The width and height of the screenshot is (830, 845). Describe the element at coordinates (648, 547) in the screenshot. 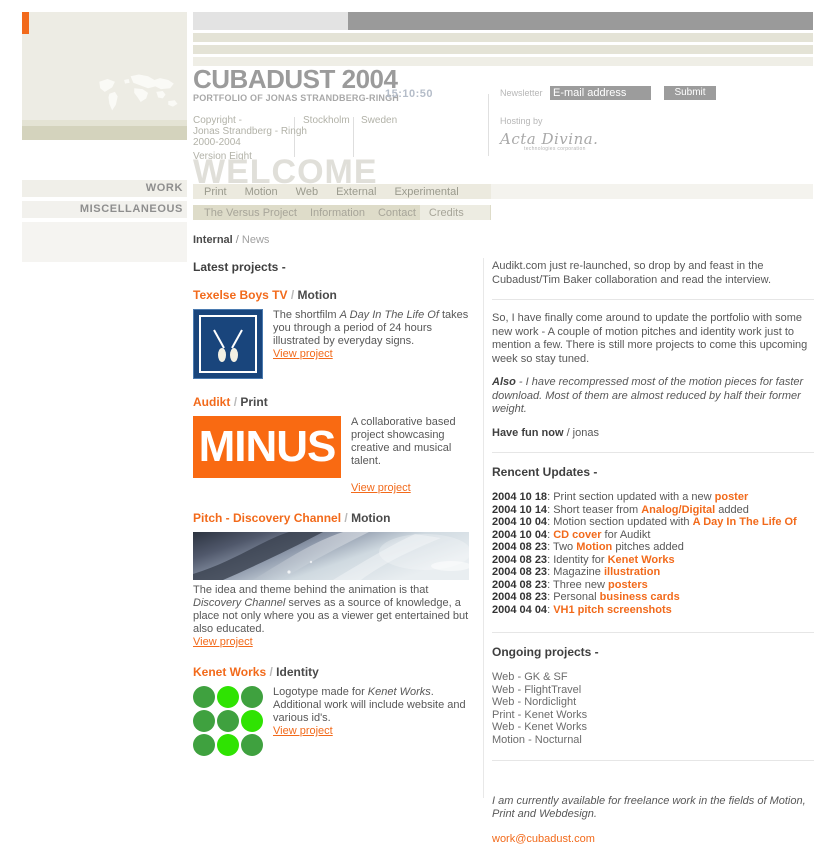

I see `update-after: pitches added` at that location.